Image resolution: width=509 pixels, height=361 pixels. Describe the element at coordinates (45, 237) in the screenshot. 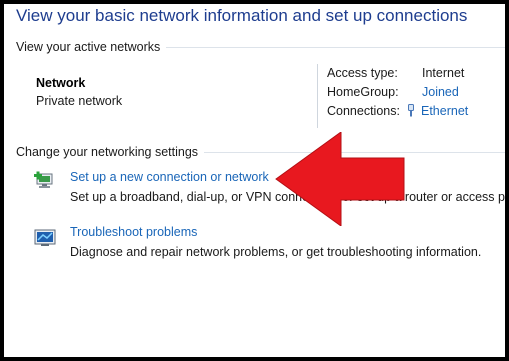

I see `troubleshoot-icon` at that location.